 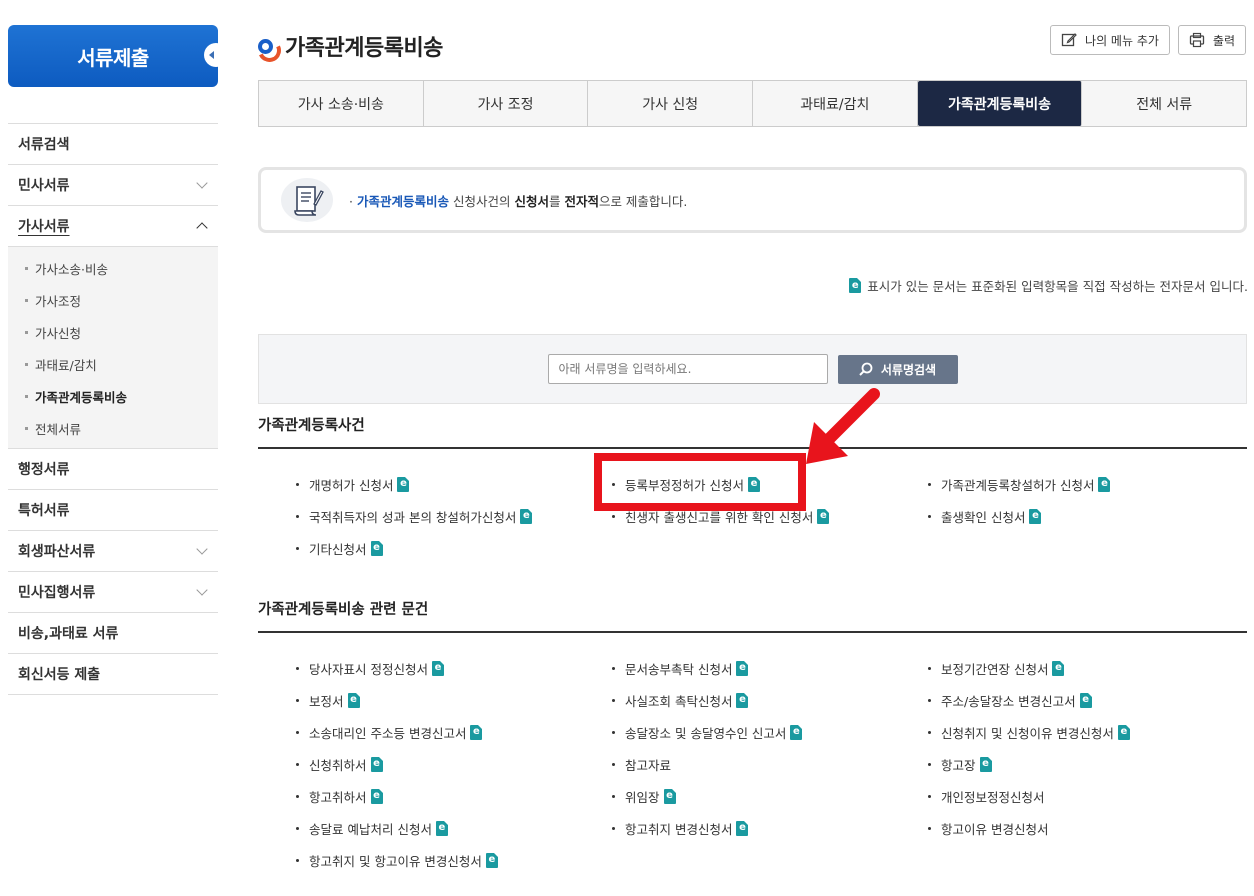 I want to click on info-text-electronic: 전자적, so click(x=581, y=201).